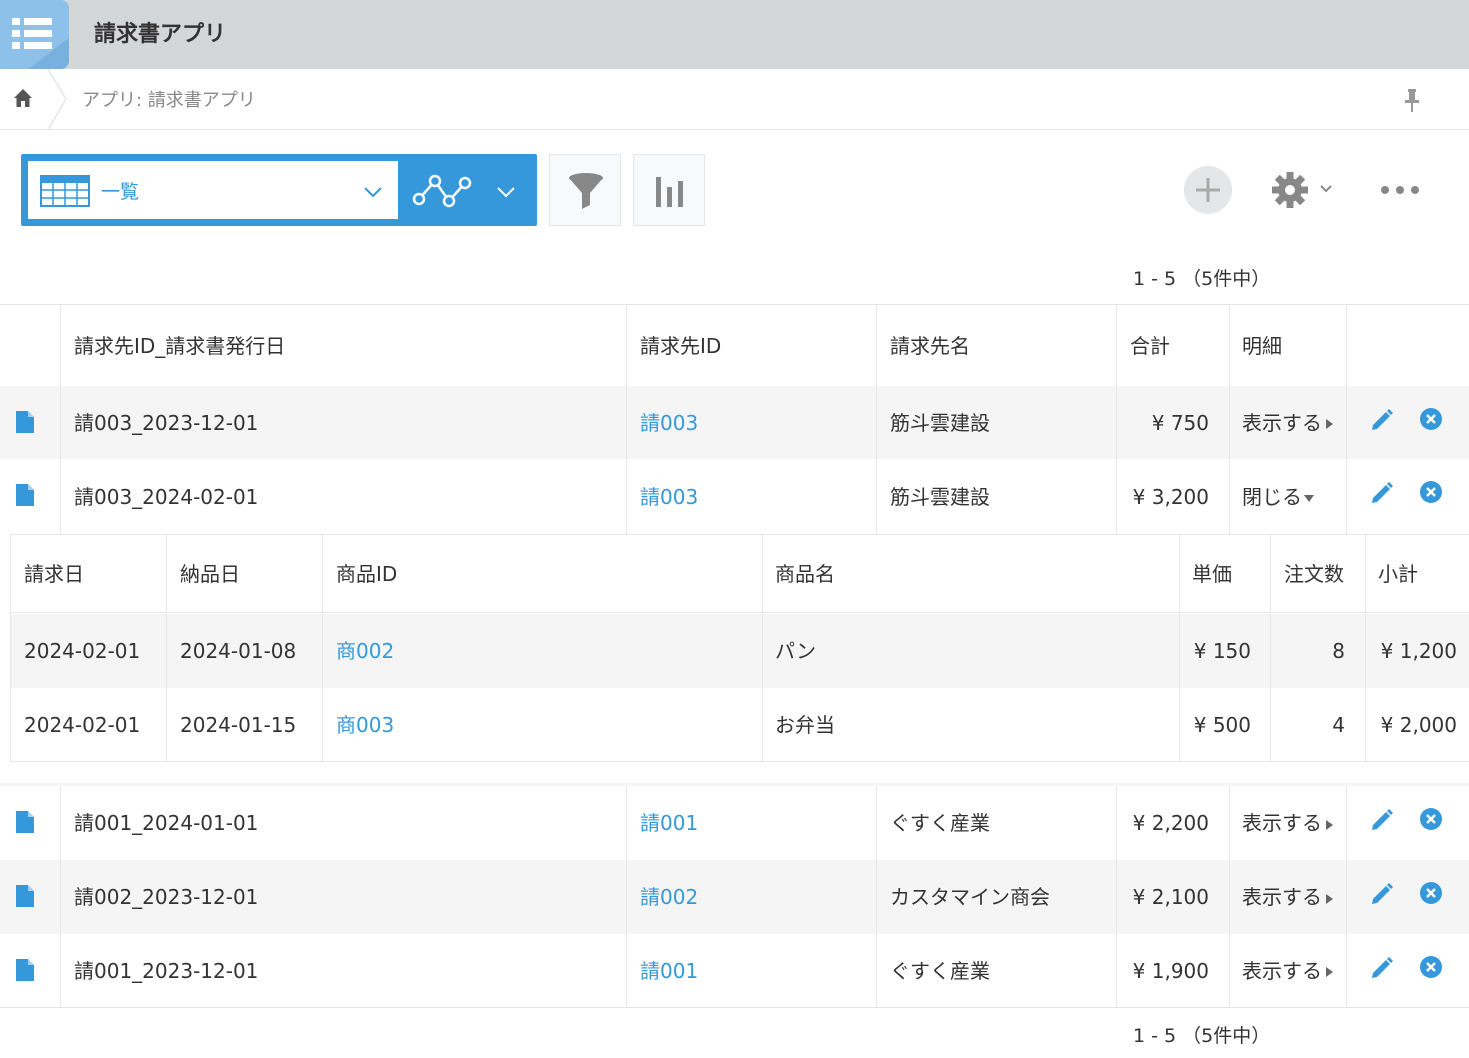  What do you see at coordinates (34, 34) in the screenshot?
I see `app-list-icon` at bounding box center [34, 34].